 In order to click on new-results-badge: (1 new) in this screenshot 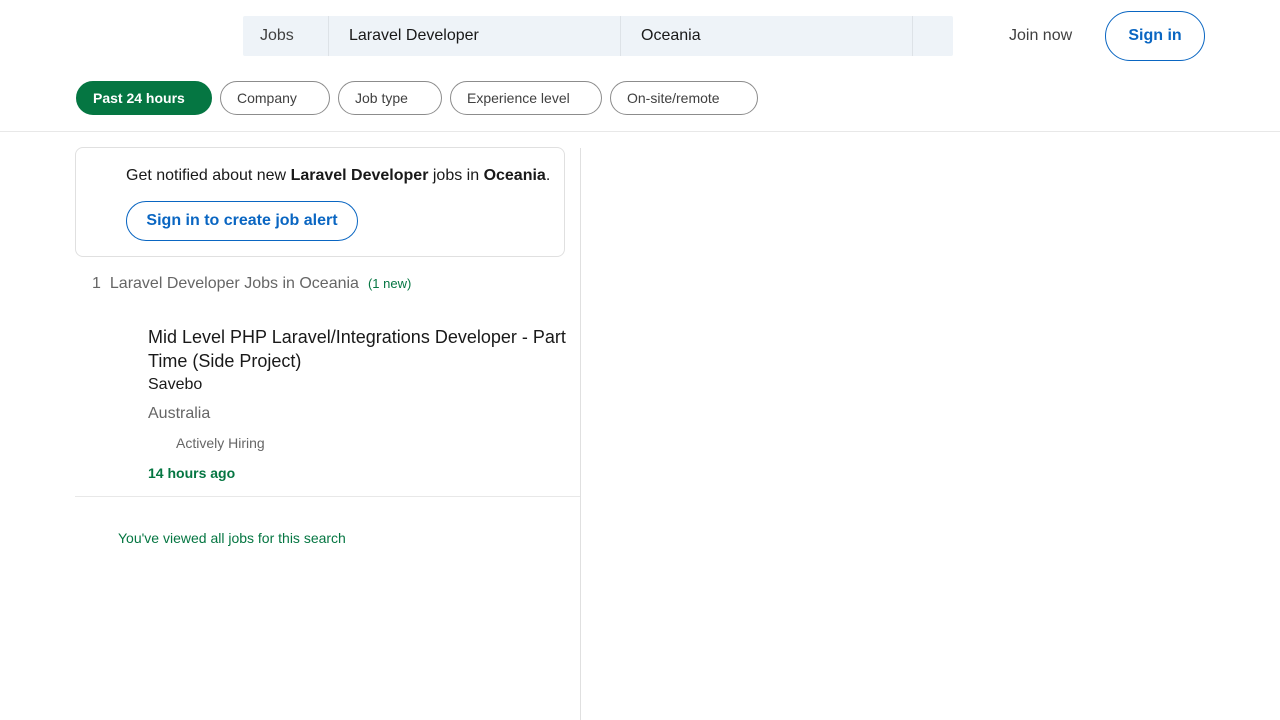, I will do `click(389, 283)`.